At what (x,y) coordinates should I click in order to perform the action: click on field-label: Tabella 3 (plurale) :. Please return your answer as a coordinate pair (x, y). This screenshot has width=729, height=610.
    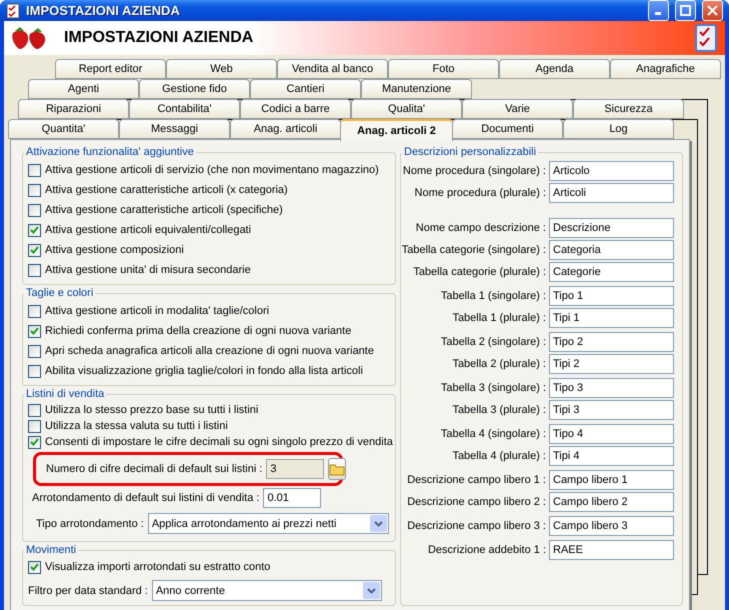
    Looking at the image, I should click on (499, 410).